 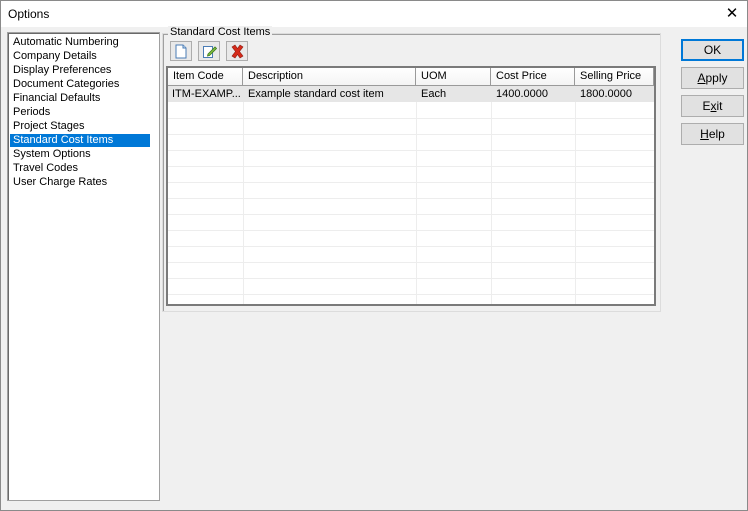 I want to click on delete-item-icon, so click(x=237, y=51).